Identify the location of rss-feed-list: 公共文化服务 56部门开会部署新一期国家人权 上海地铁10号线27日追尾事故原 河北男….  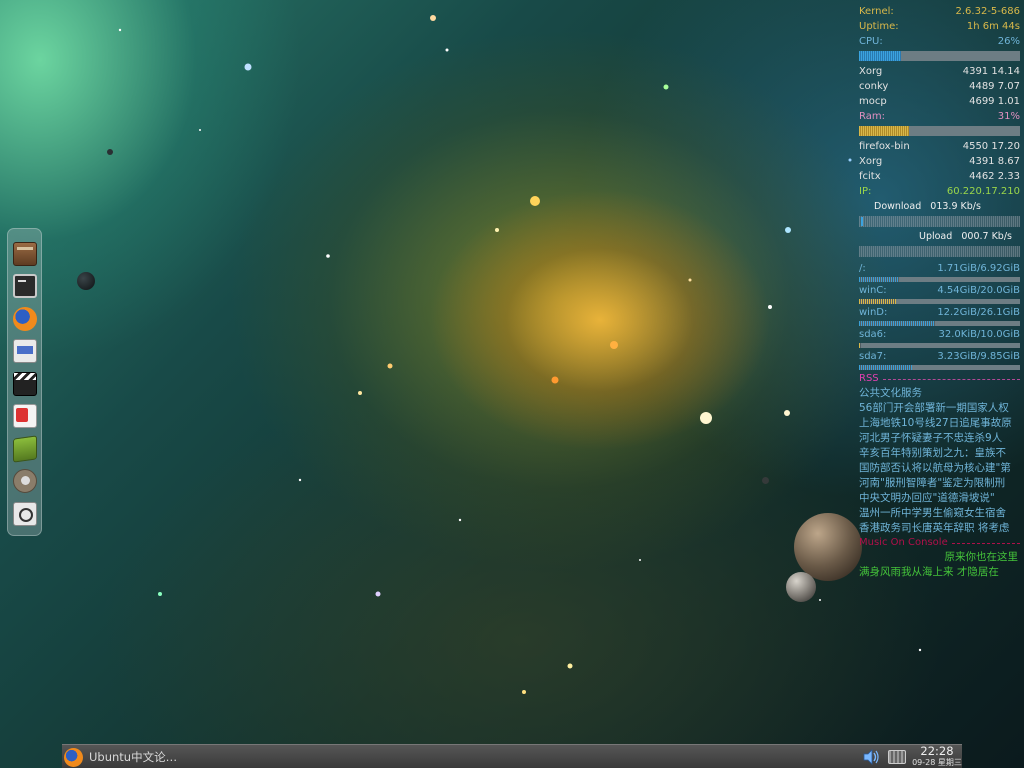
(939, 461).